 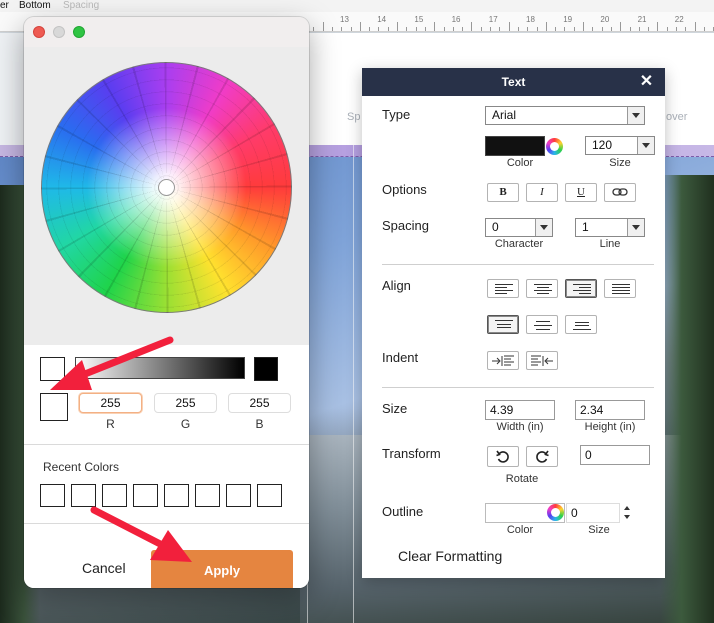 I want to click on valign-bottom-icon, so click(x=582, y=325).